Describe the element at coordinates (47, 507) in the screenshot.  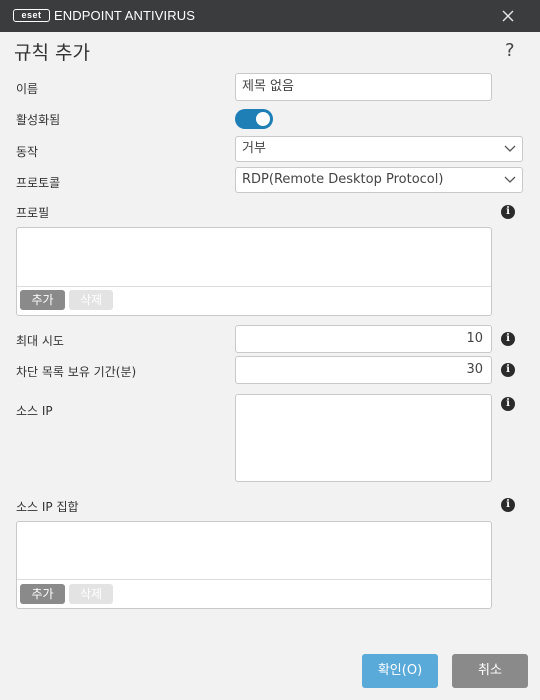
I see `source-ip-sets-label: 소스 IP 집합` at that location.